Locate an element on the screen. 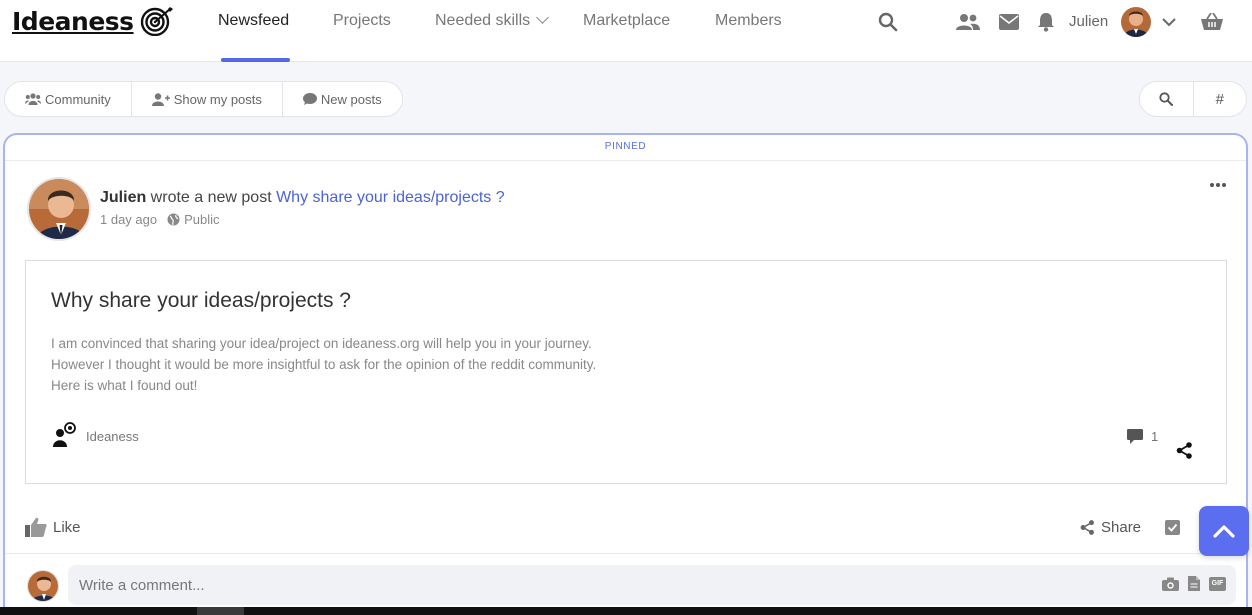 The image size is (1252, 615). feed-filter-bar: Community Show my posts New posts is located at coordinates (203, 99).